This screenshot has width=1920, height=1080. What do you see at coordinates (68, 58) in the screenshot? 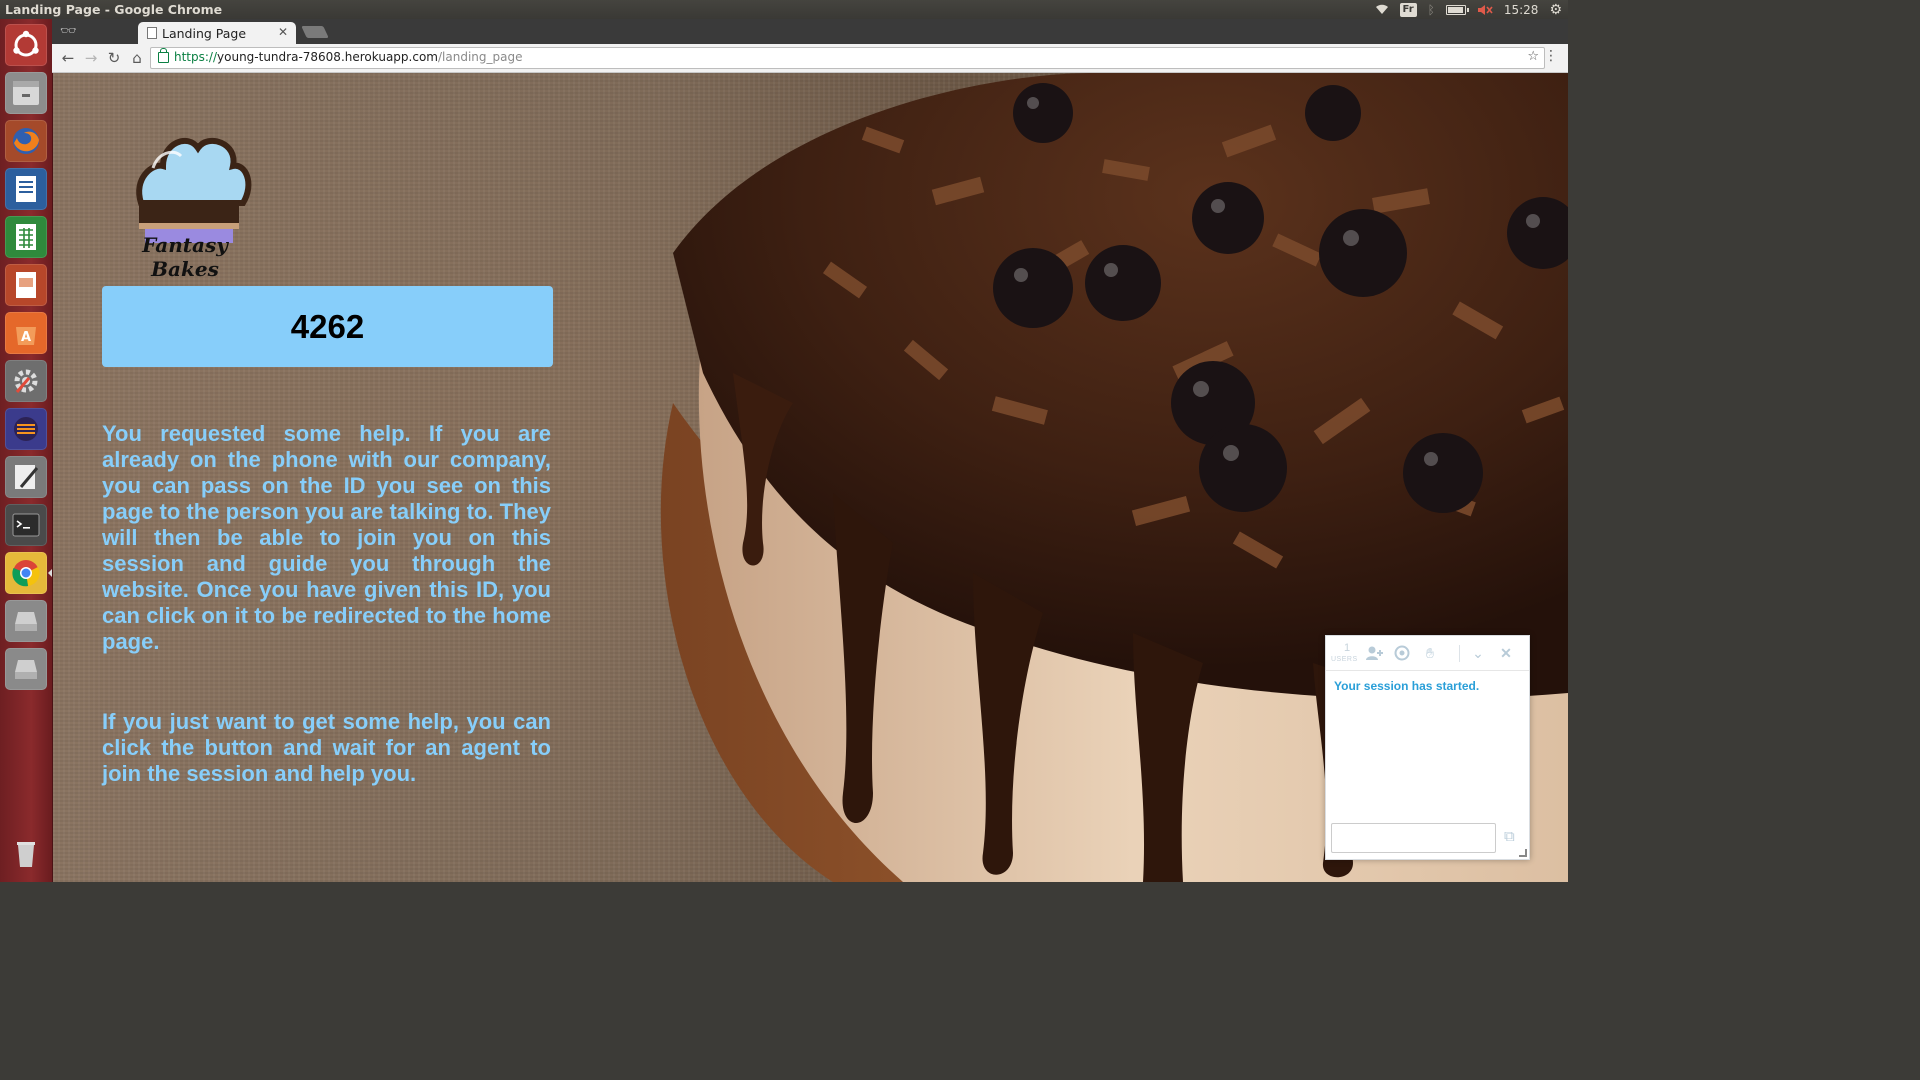
I see `back-arrow-icon: ←` at bounding box center [68, 58].